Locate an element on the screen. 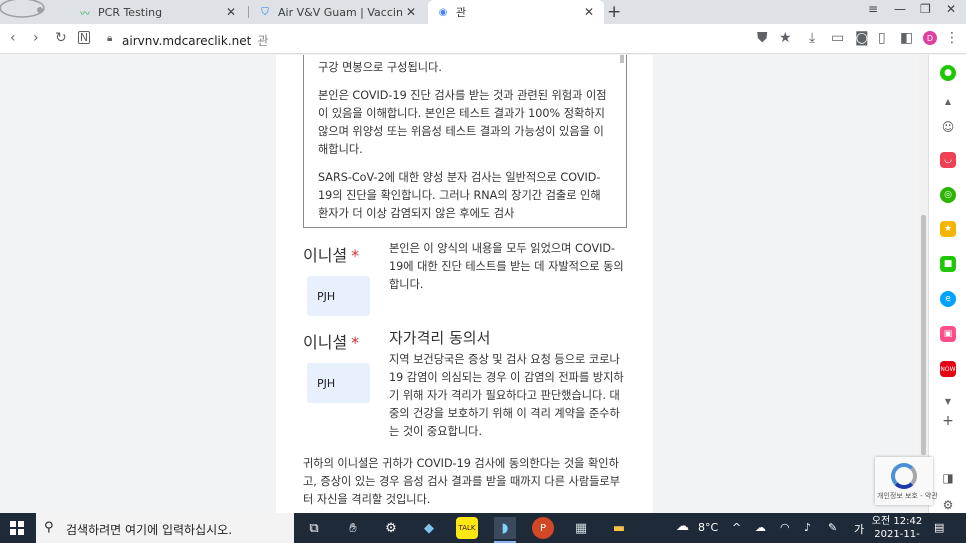 The height and width of the screenshot is (543, 966). powerpoint-icon: P is located at coordinates (543, 528).